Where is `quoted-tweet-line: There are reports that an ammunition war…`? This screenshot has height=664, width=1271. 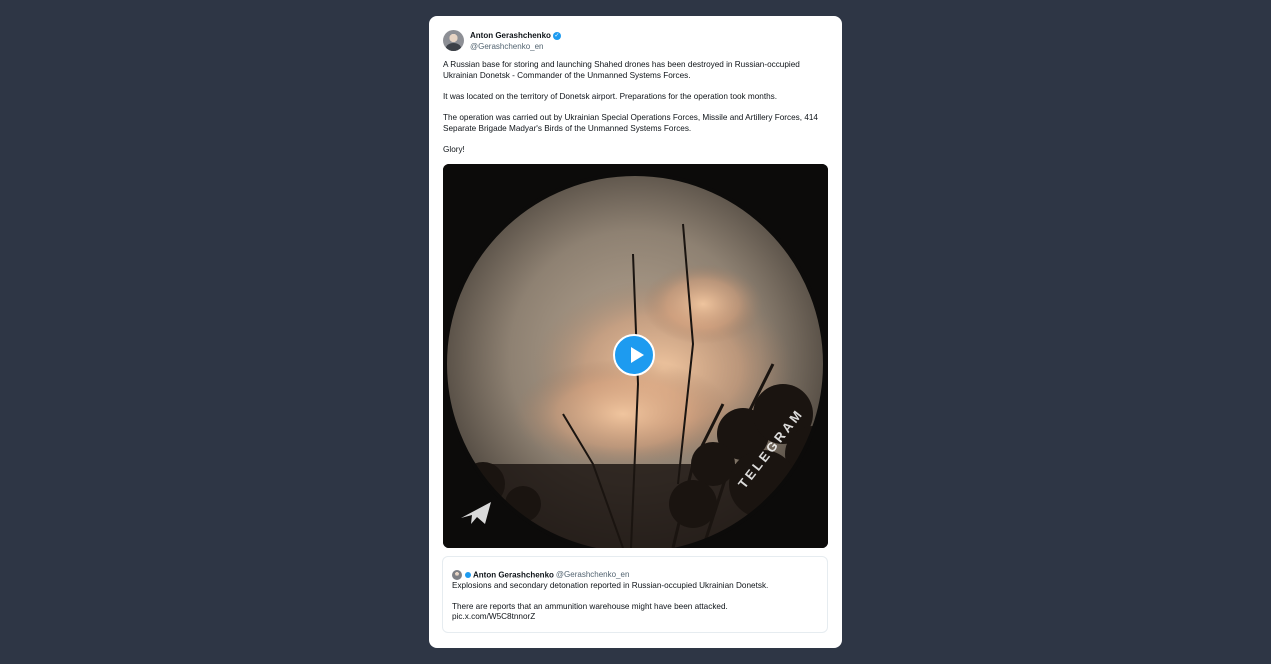
quoted-tweet-line: There are reports that an ammunition war… is located at coordinates (590, 606).